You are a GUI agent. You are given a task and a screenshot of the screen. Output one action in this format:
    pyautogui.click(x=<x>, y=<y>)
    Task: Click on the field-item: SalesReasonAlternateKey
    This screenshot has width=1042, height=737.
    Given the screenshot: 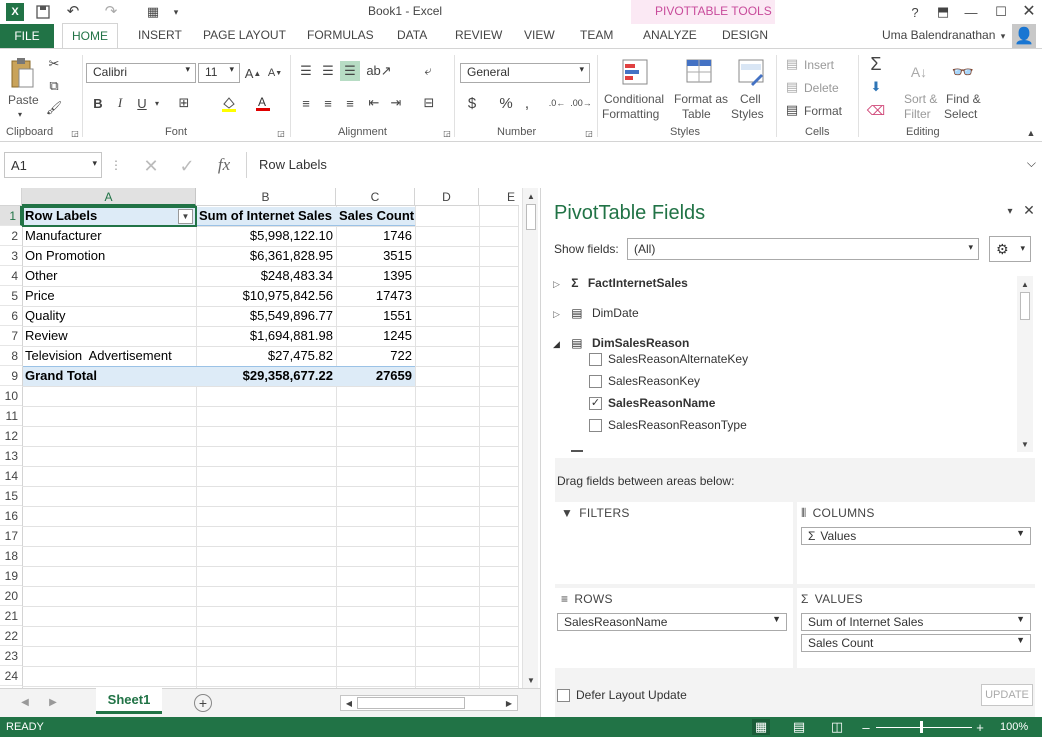 What is the action you would take?
    pyautogui.click(x=668, y=359)
    